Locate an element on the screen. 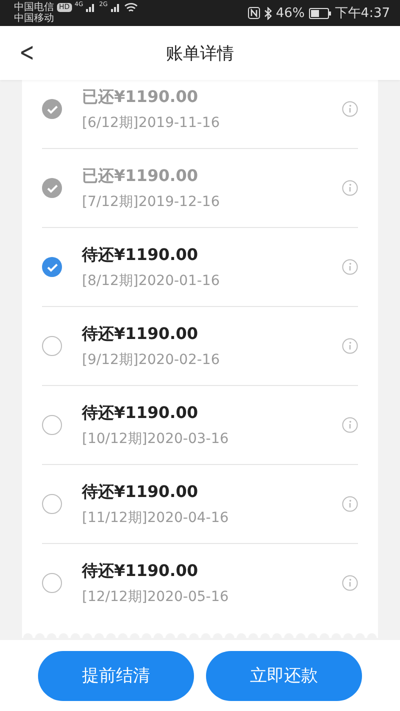 The image size is (400, 711). page-title: 账单详情 is located at coordinates (200, 53).